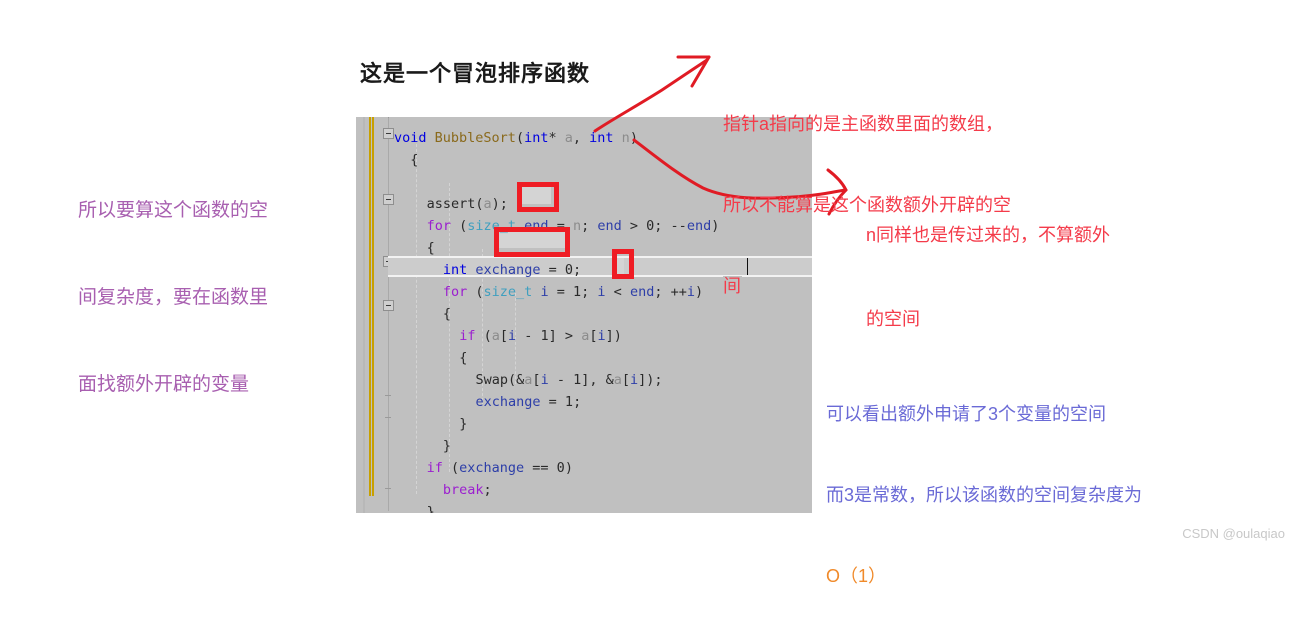 The width and height of the screenshot is (1293, 617). Describe the element at coordinates (173, 283) in the screenshot. I see `annotation-left: 所以要算这个函数的空 间复杂度，要在函数里 面找额外开辟的变量` at that location.